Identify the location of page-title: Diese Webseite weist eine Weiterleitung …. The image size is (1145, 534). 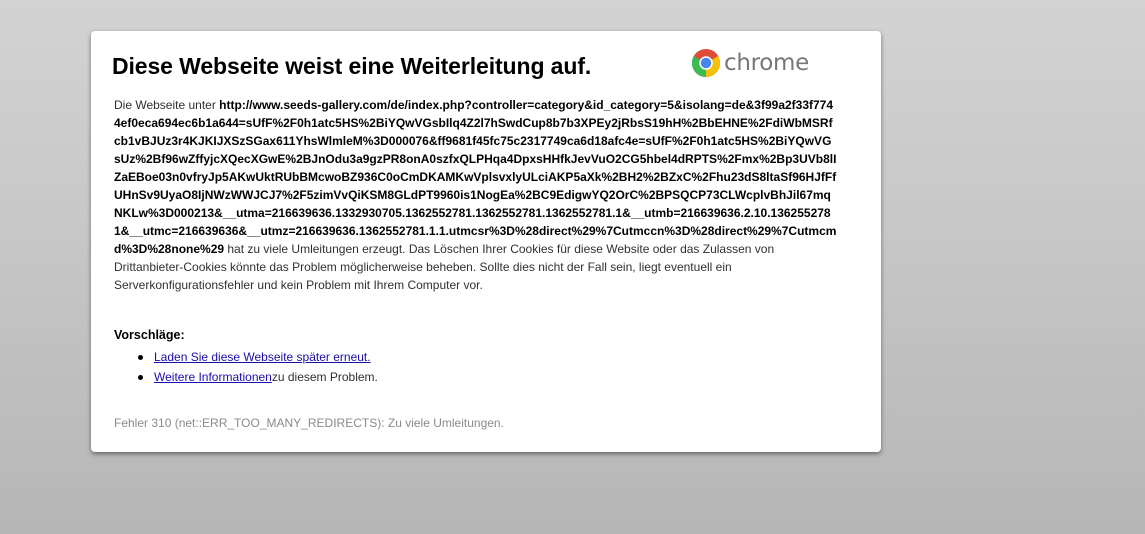
(352, 66).